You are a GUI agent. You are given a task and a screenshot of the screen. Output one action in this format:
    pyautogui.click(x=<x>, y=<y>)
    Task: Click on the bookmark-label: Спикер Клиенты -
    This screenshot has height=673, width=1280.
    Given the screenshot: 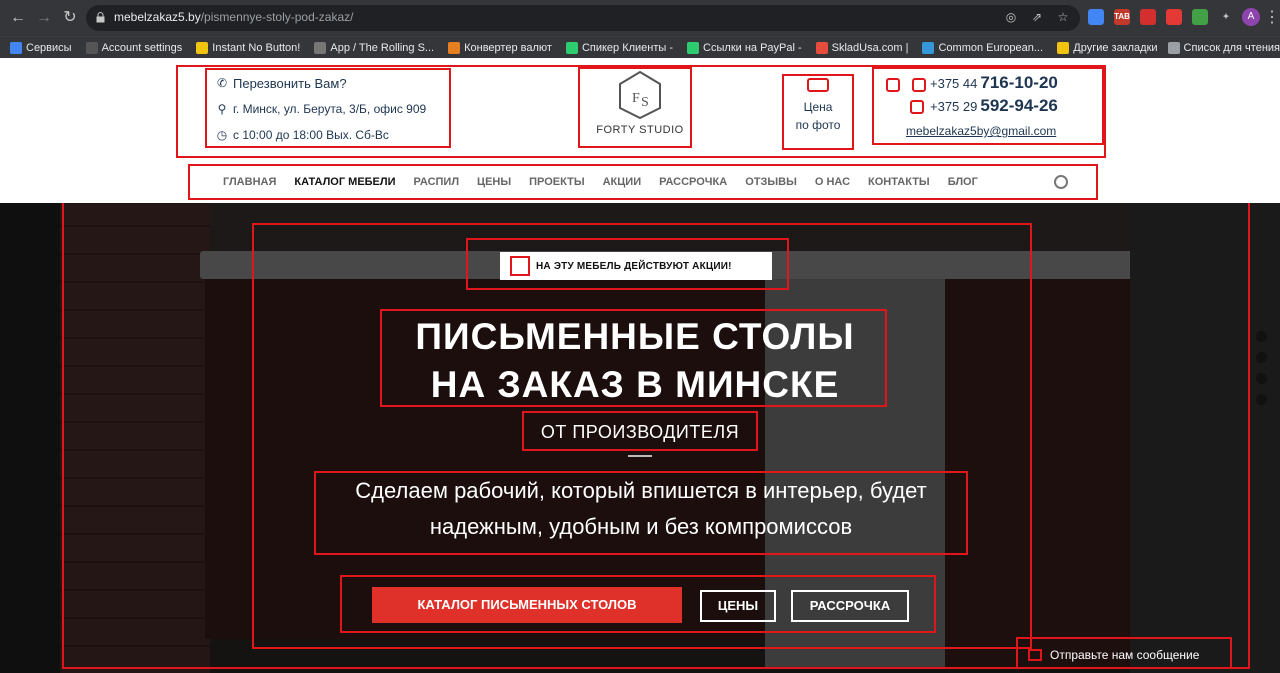 What is the action you would take?
    pyautogui.click(x=627, y=47)
    